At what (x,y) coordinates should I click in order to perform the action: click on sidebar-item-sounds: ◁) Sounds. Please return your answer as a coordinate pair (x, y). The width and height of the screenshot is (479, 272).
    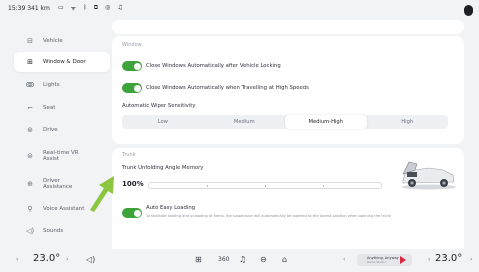
    Looking at the image, I should click on (62, 231).